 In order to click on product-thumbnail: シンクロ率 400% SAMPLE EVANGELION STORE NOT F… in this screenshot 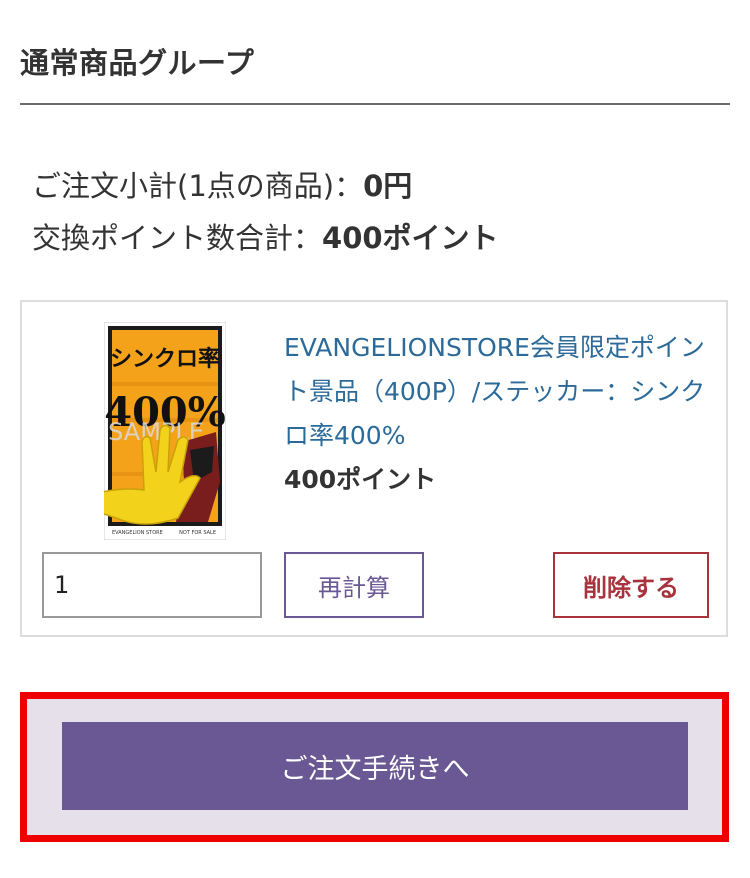, I will do `click(165, 431)`.